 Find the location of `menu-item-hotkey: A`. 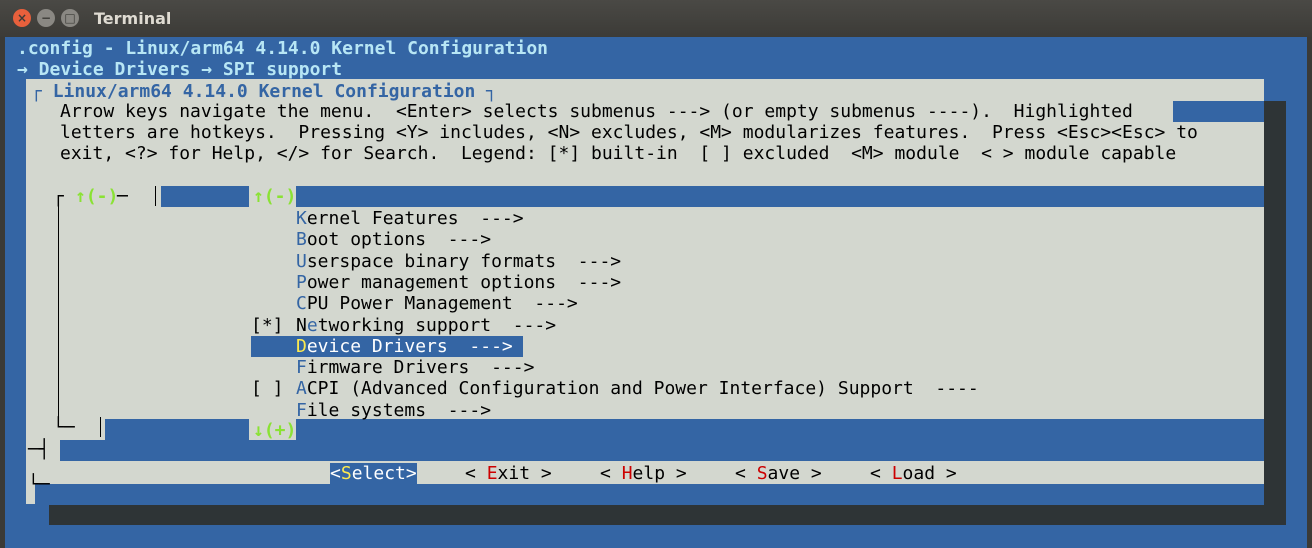

menu-item-hotkey: A is located at coordinates (301, 389).